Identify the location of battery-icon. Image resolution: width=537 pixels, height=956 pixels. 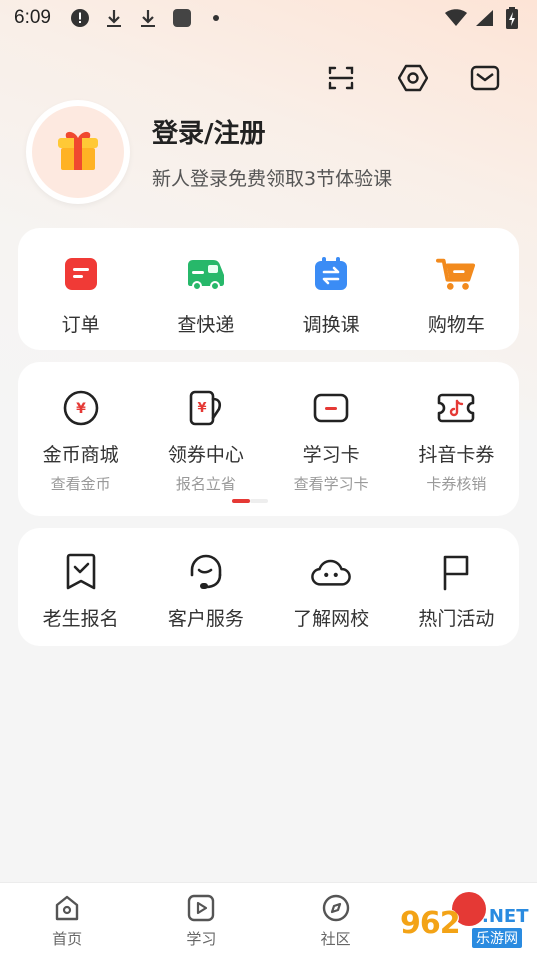
(512, 18).